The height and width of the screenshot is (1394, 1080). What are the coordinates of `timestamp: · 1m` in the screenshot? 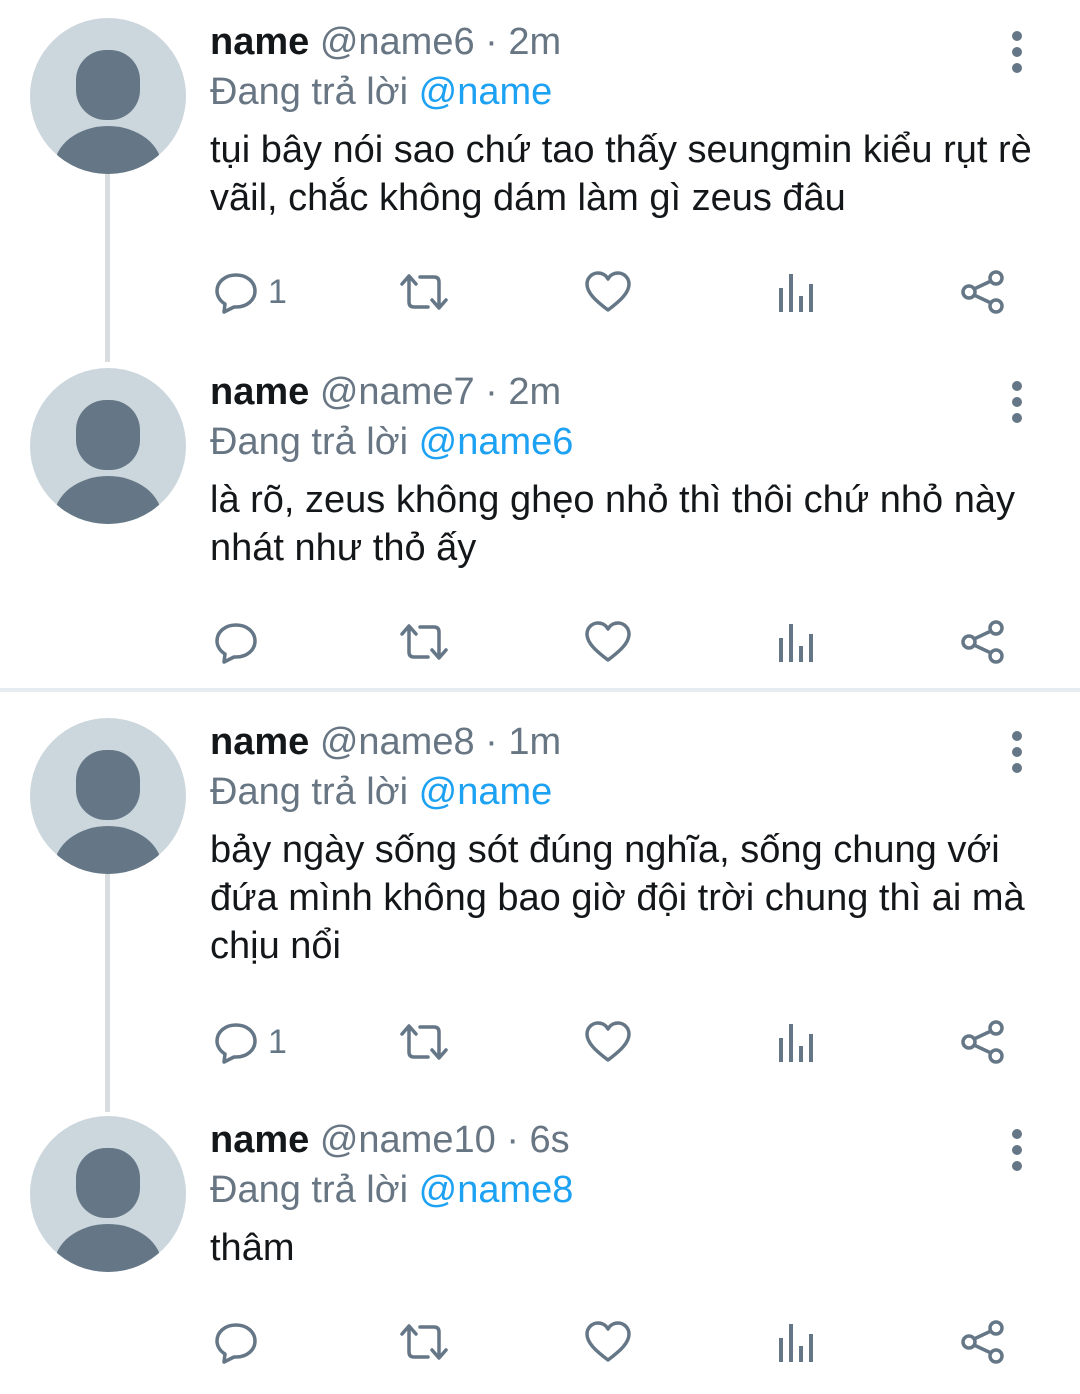 It's located at (523, 742).